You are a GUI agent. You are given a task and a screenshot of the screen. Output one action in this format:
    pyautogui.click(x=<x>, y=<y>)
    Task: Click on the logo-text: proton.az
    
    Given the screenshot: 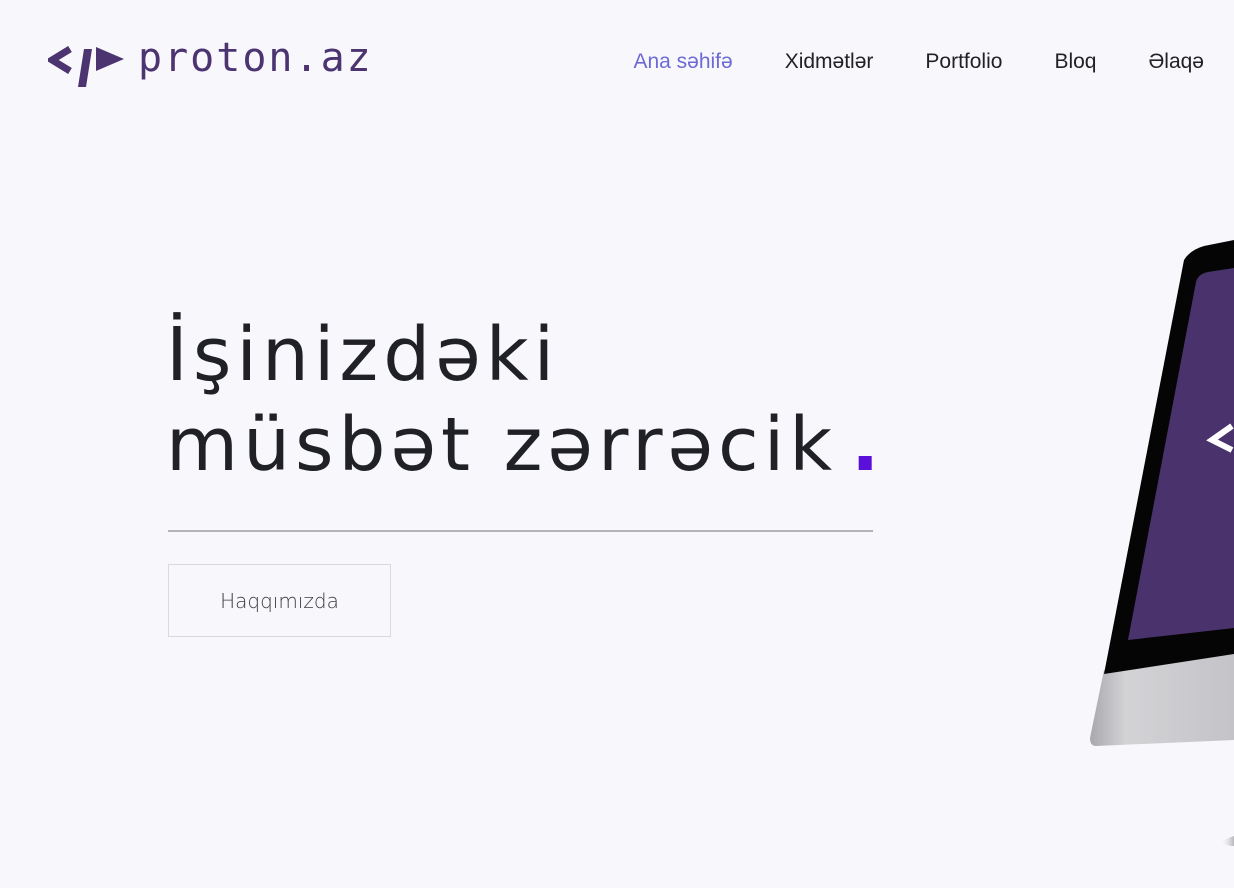 What is the action you would take?
    pyautogui.click(x=255, y=58)
    